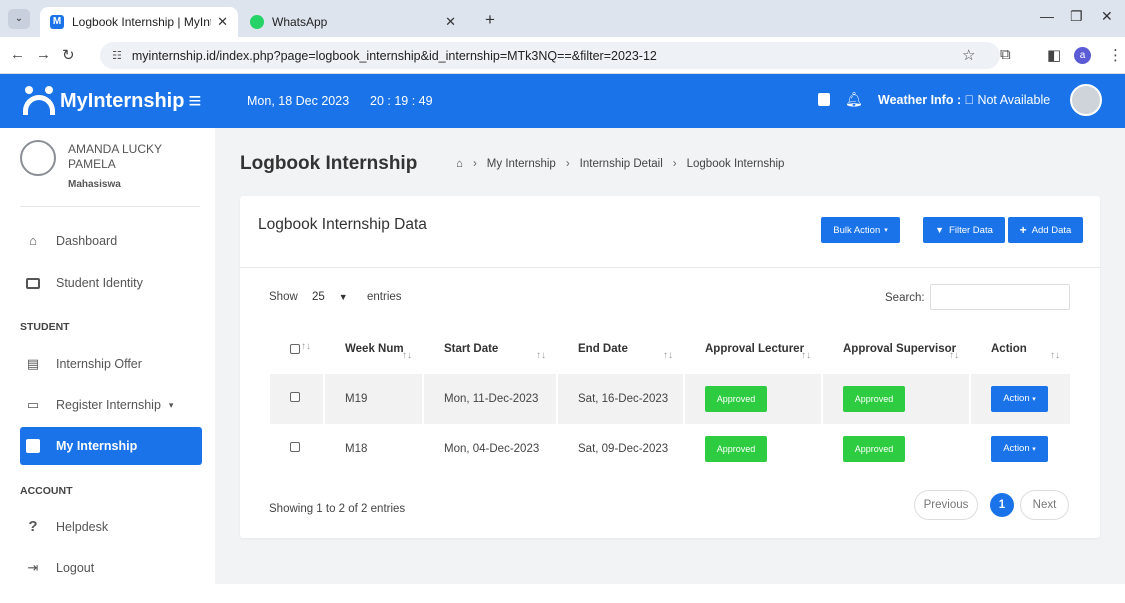 The height and width of the screenshot is (603, 1125). What do you see at coordinates (1005, 54) in the screenshot?
I see `extensions-icon: ⧉` at bounding box center [1005, 54].